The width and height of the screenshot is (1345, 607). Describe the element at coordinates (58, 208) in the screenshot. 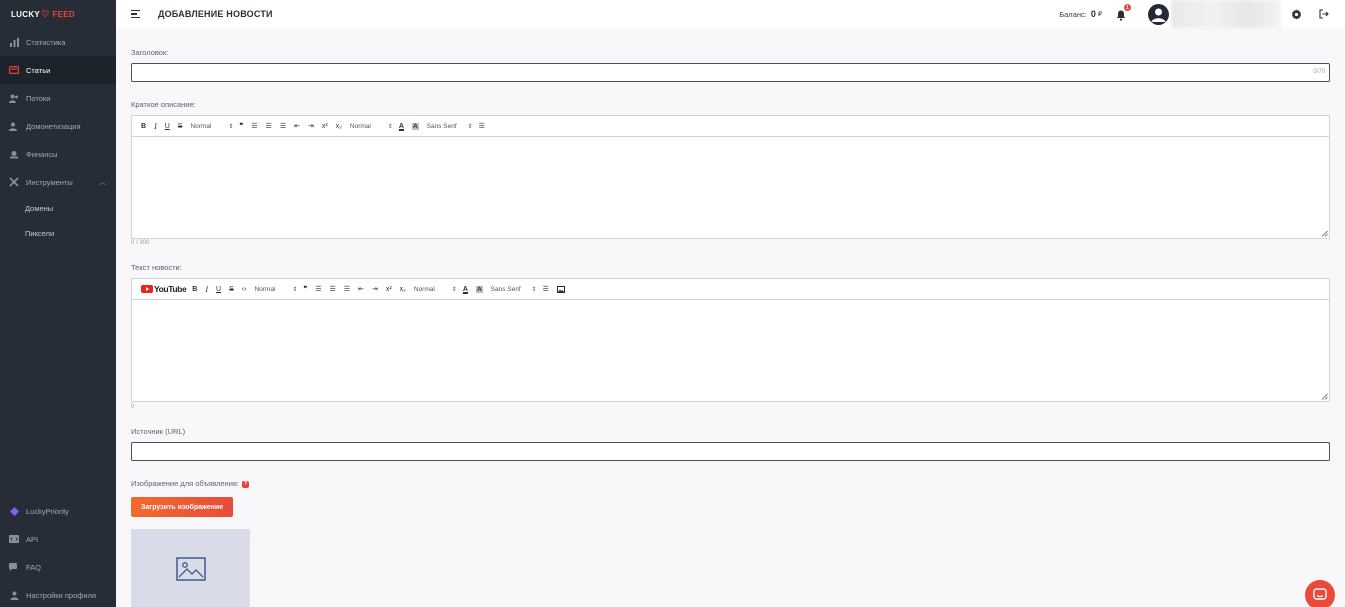

I see `sidebar-subitem-domains: Домены` at that location.